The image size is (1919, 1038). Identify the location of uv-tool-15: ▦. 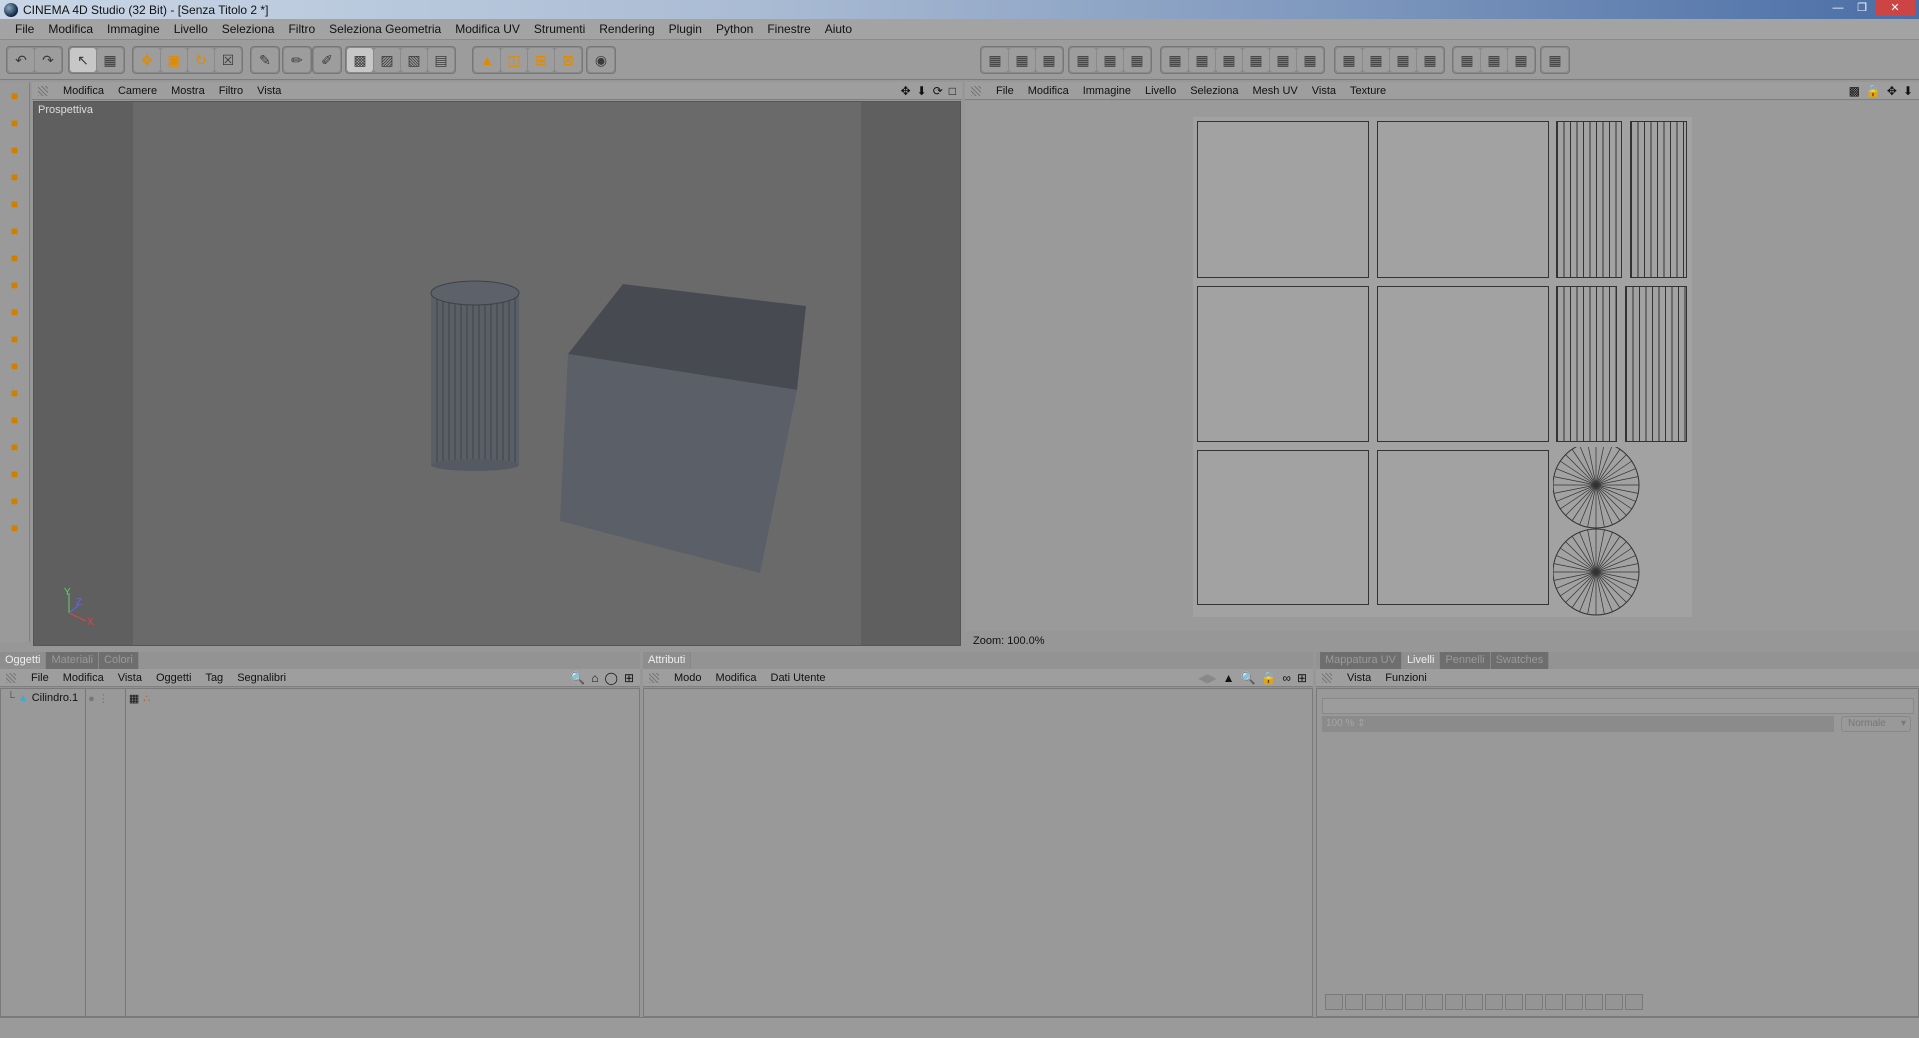
(1403, 60).